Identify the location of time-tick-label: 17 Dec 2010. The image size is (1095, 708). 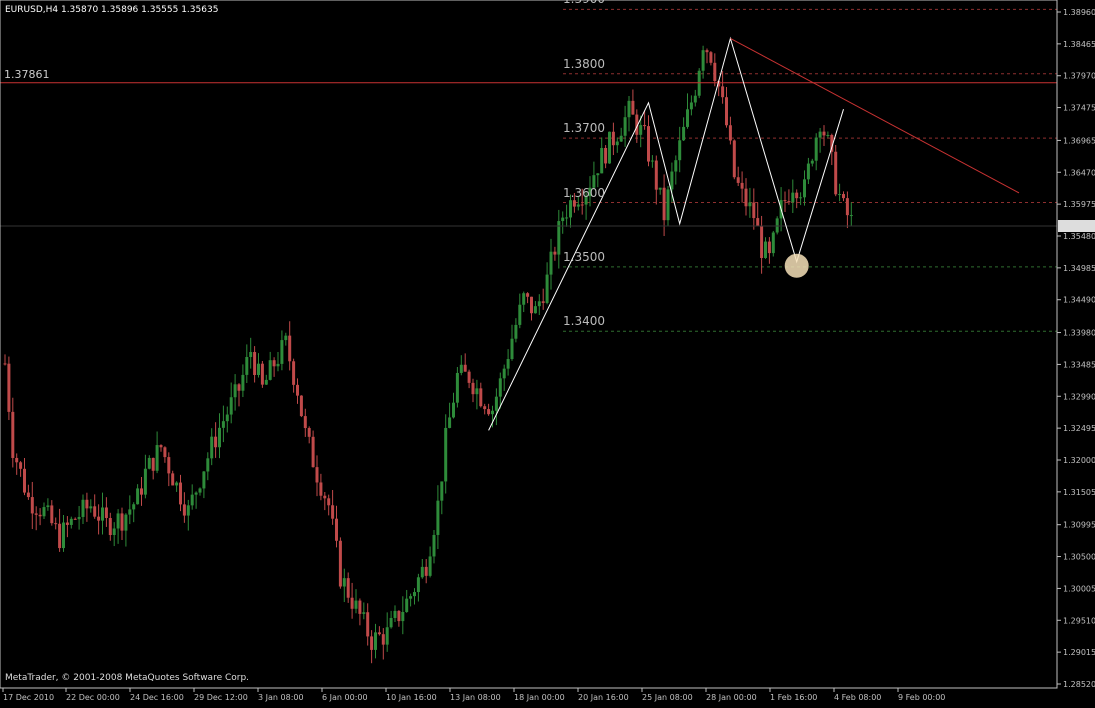
(28, 697).